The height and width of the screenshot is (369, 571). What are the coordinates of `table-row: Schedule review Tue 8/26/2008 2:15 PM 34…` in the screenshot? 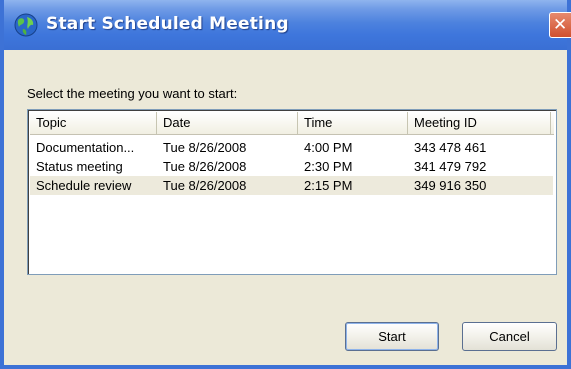 It's located at (291, 185).